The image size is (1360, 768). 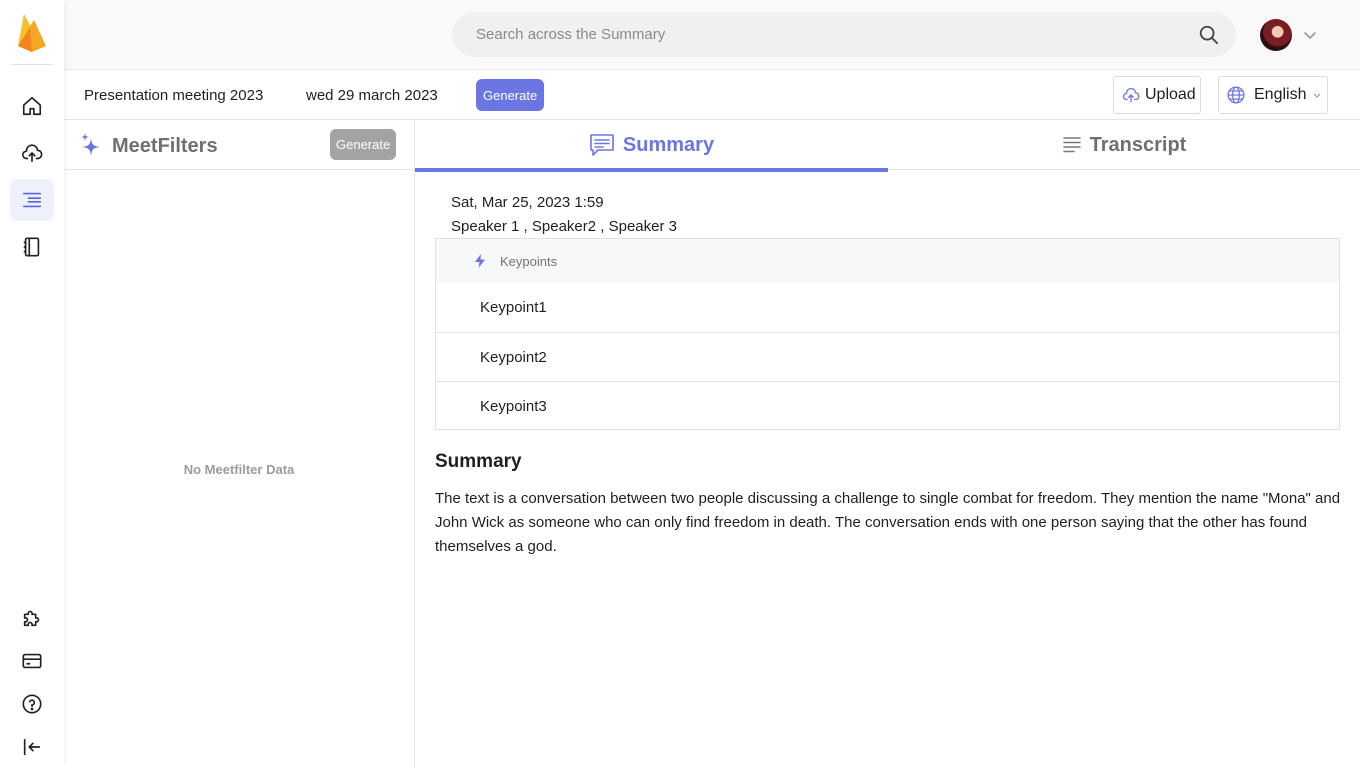 I want to click on keypoints-header-label: Keypoints, so click(x=529, y=261).